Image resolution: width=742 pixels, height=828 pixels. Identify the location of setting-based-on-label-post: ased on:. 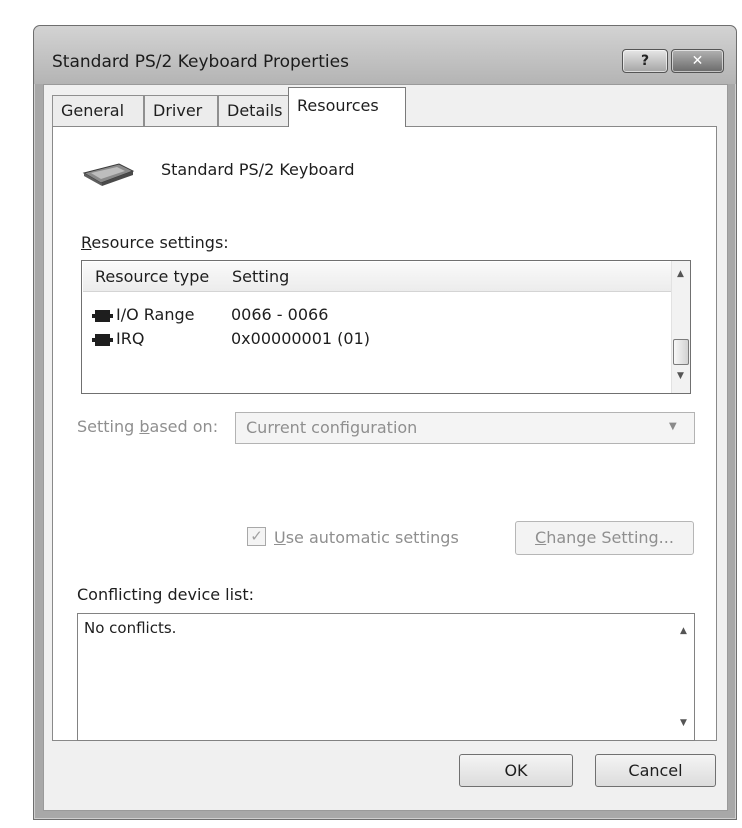
(184, 426).